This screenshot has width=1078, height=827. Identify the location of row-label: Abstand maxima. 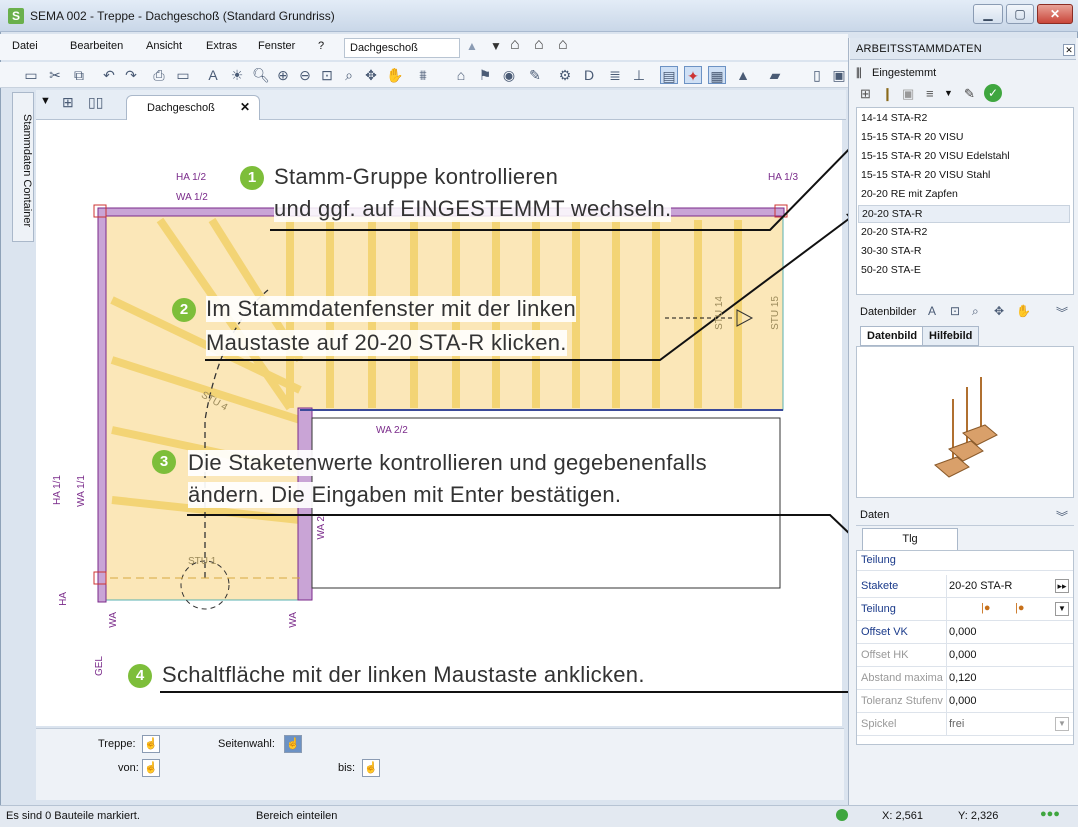
(902, 678).